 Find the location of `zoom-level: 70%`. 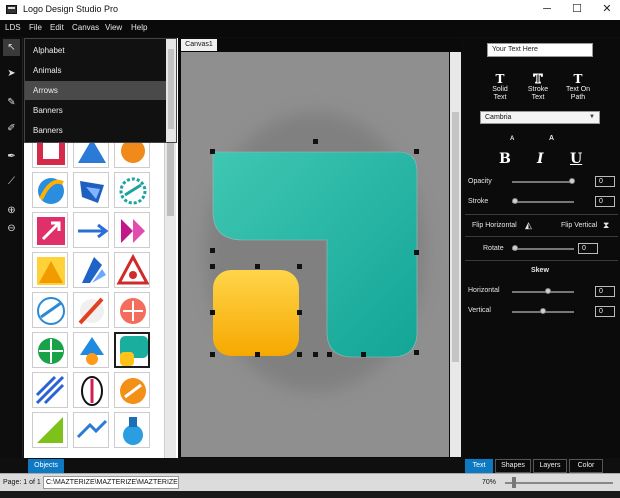

zoom-level: 70% is located at coordinates (489, 482).